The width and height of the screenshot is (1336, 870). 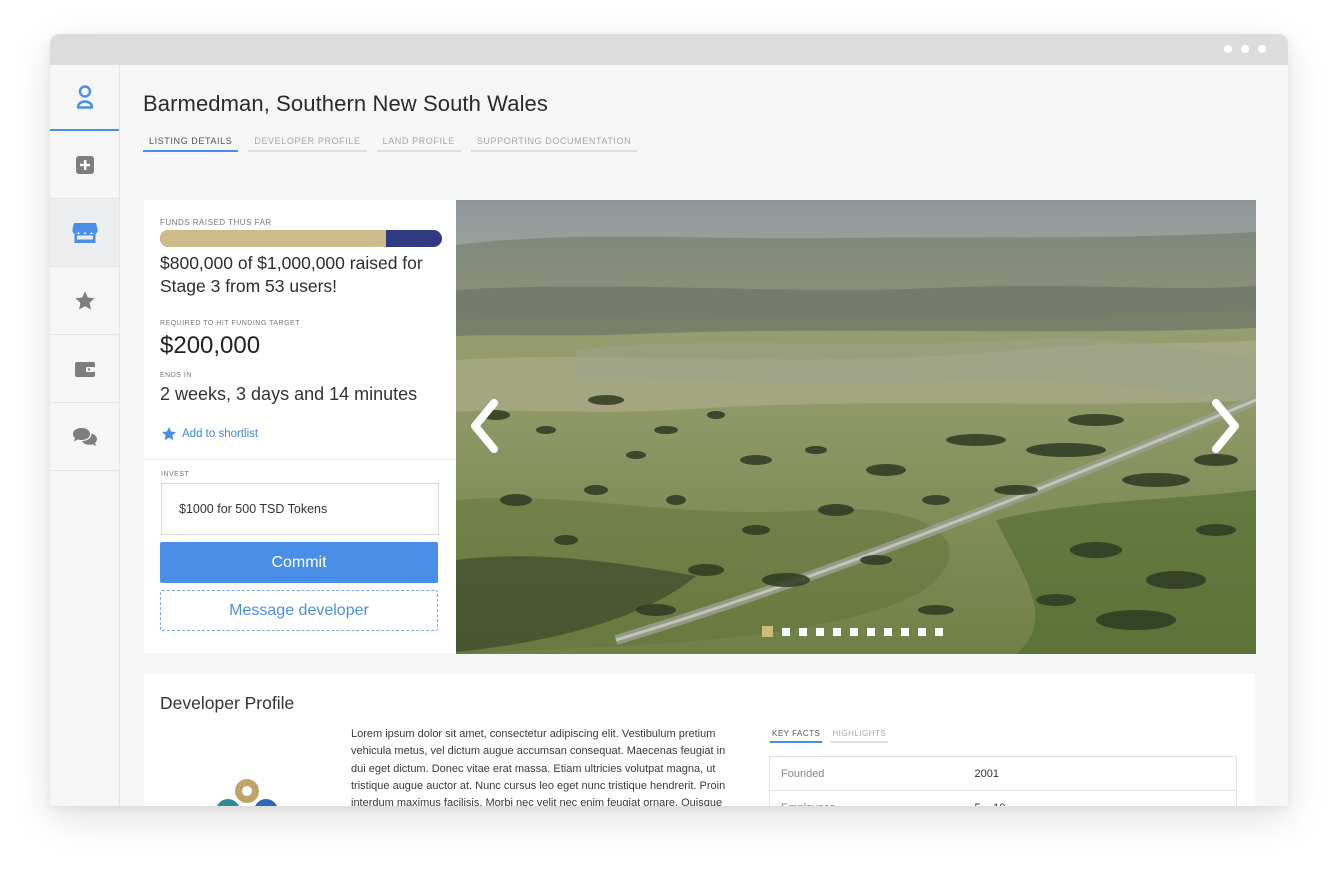 I want to click on sidebar-item-messages, so click(x=84, y=437).